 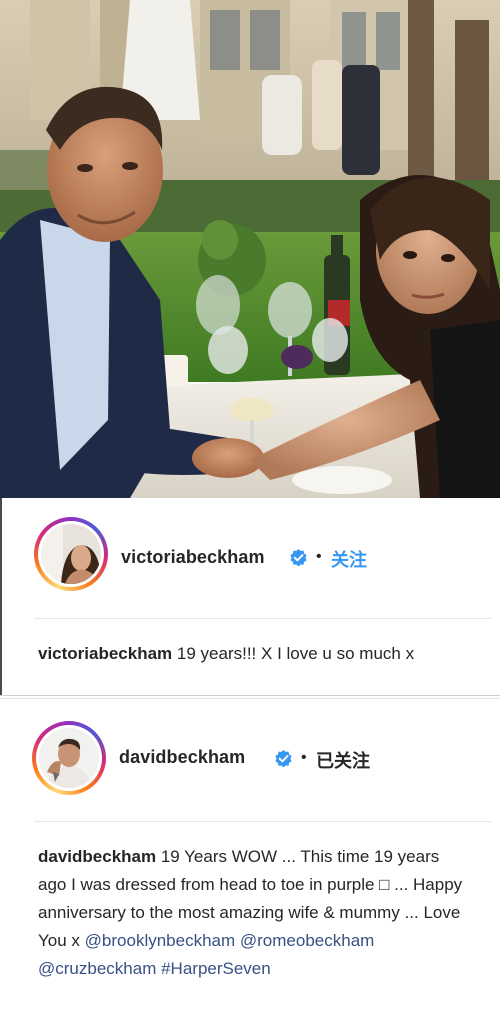 I want to click on caption-text: 19 years!!! X I love u so much x, so click(x=293, y=653).